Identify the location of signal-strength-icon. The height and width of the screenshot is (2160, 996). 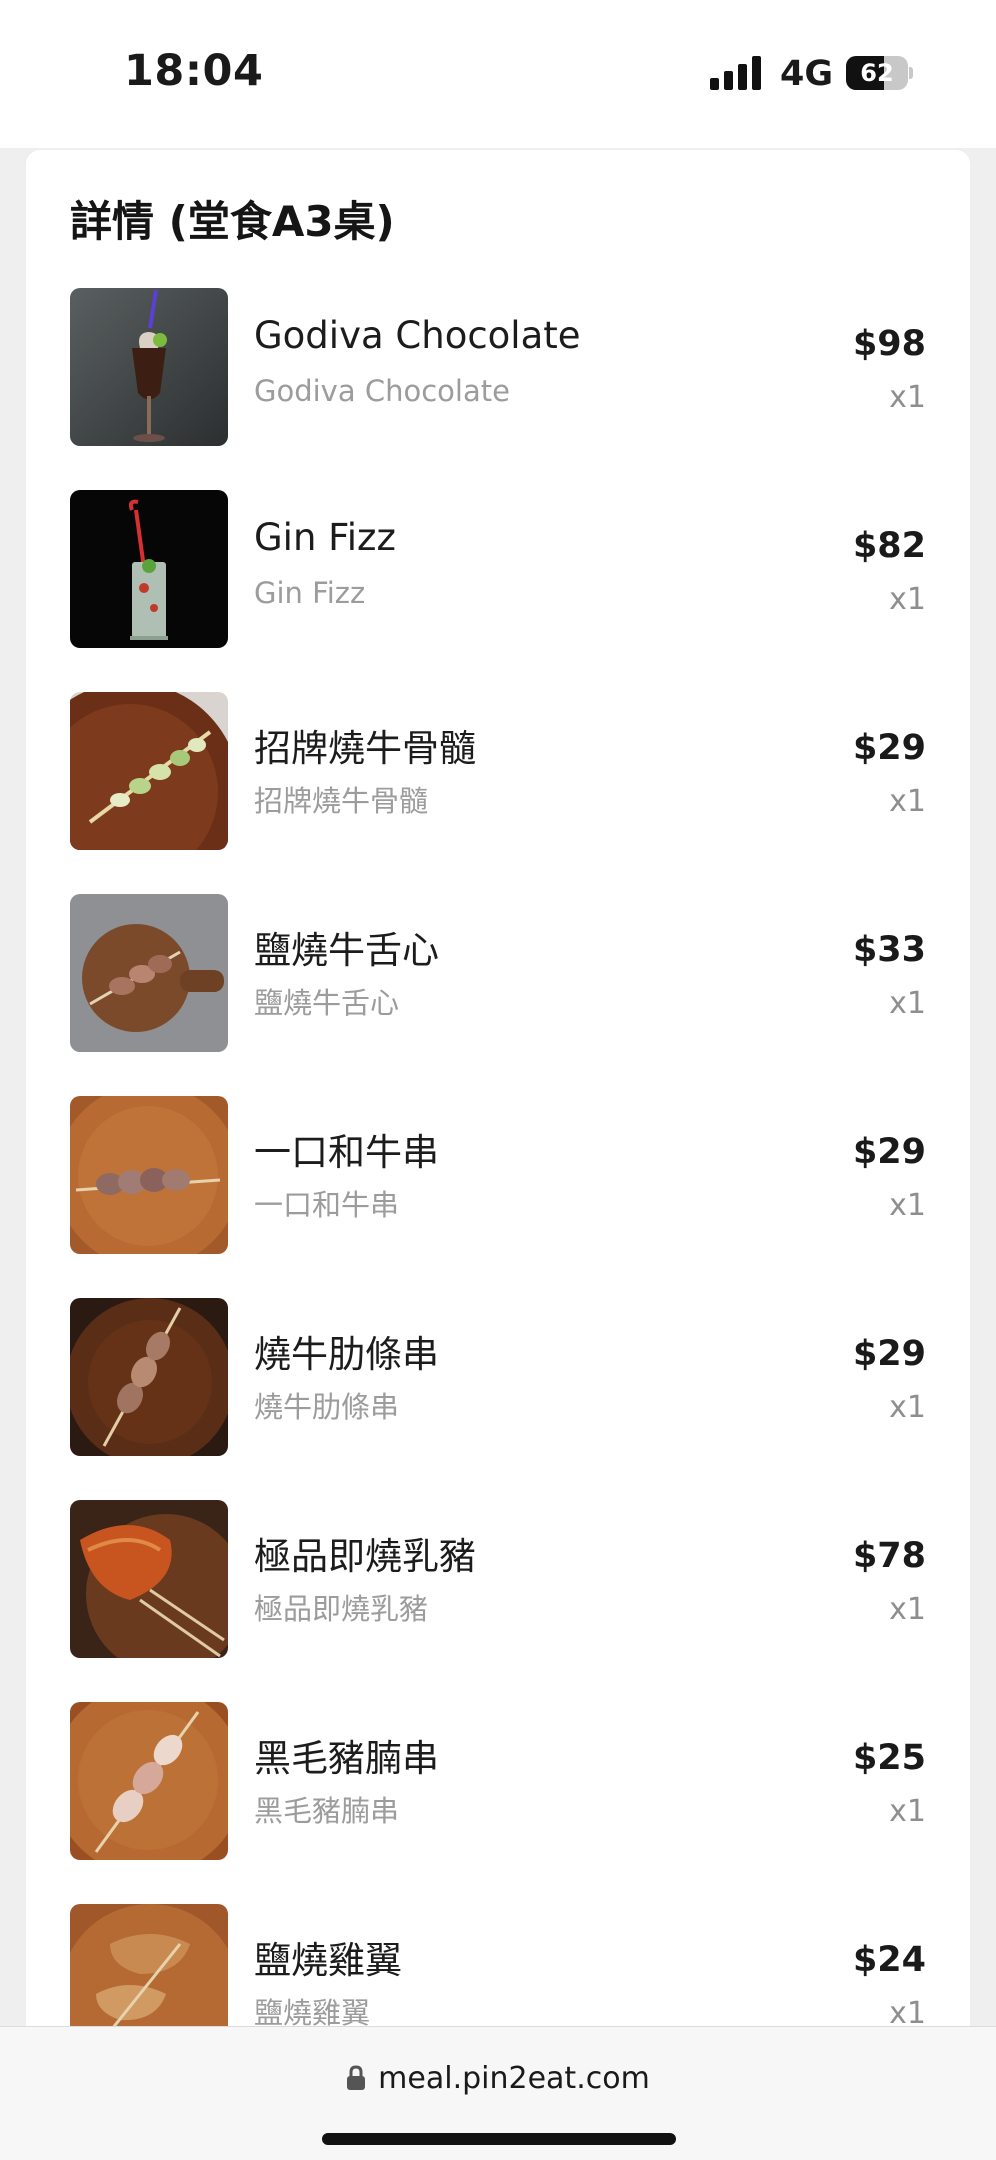
(735, 73).